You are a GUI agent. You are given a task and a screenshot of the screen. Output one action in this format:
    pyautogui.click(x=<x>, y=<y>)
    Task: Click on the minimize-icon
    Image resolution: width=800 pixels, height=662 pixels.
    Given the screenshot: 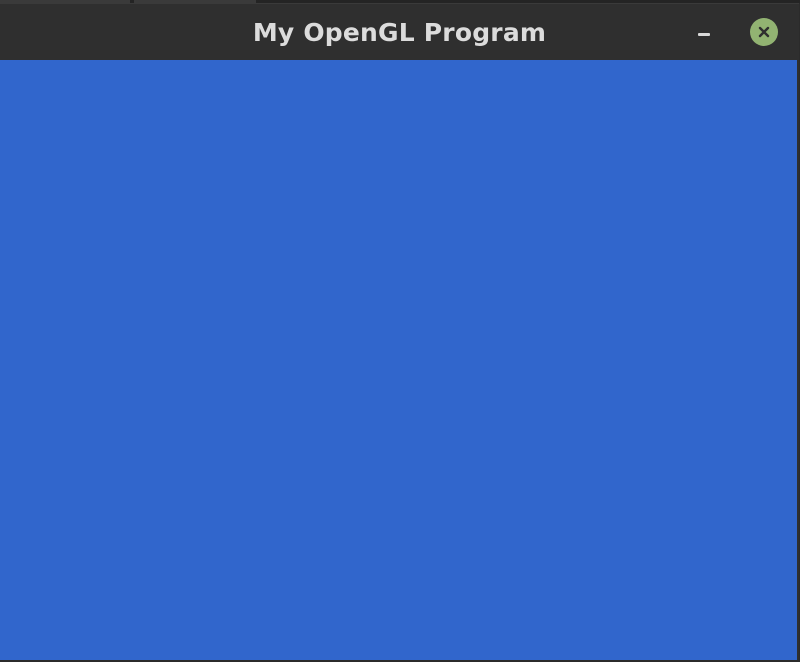 What is the action you would take?
    pyautogui.click(x=704, y=34)
    